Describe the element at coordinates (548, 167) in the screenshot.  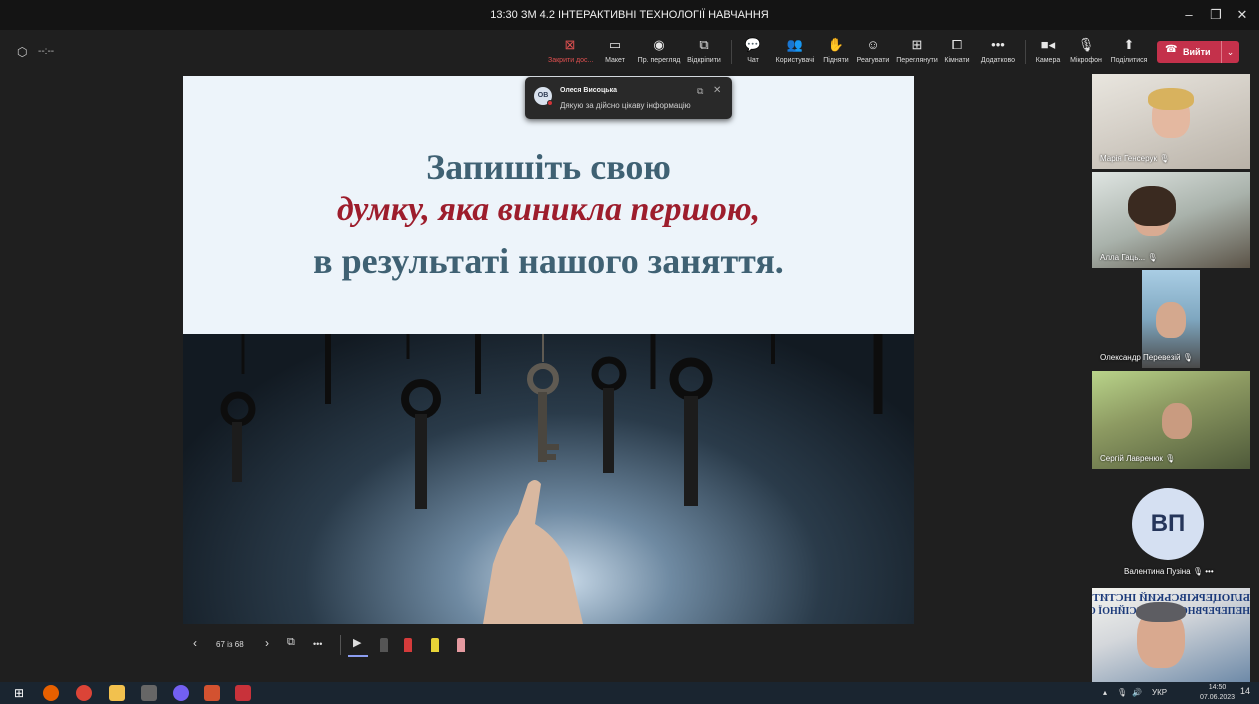
I see `slide-line-1: Запишіть свою` at that location.